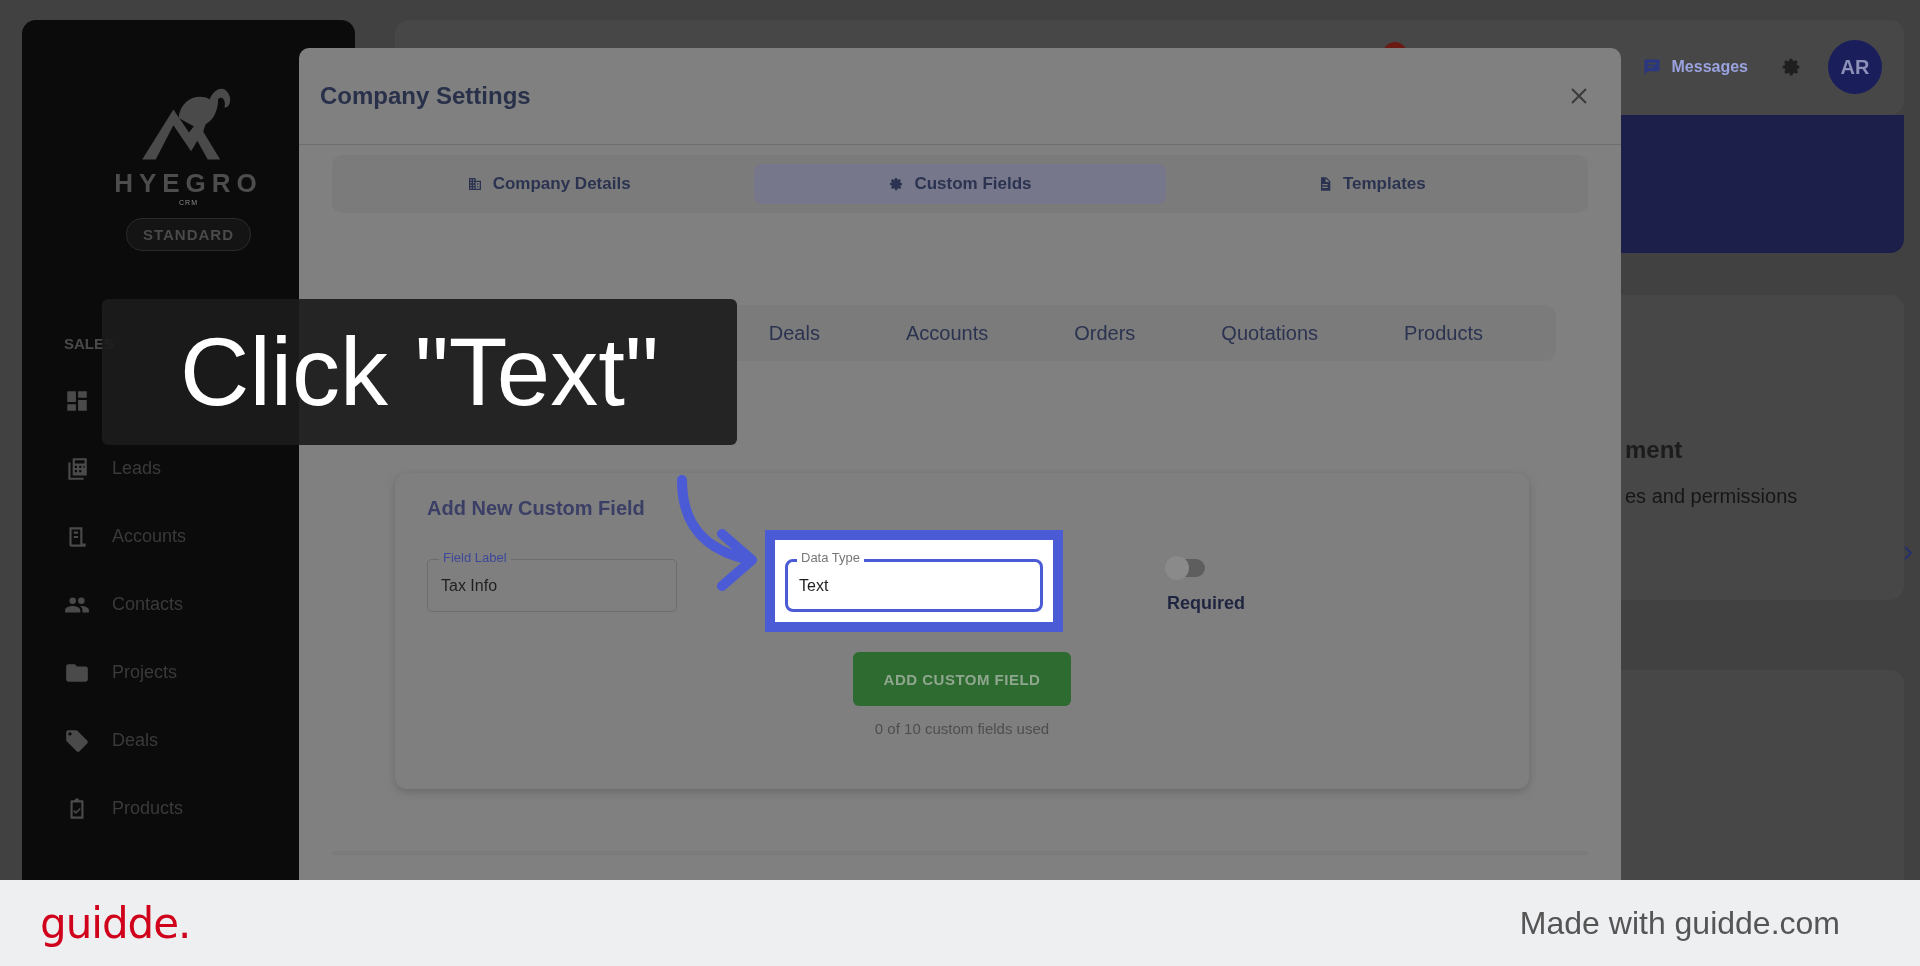  Describe the element at coordinates (425, 96) in the screenshot. I see `dialog-title: Company Settings` at that location.